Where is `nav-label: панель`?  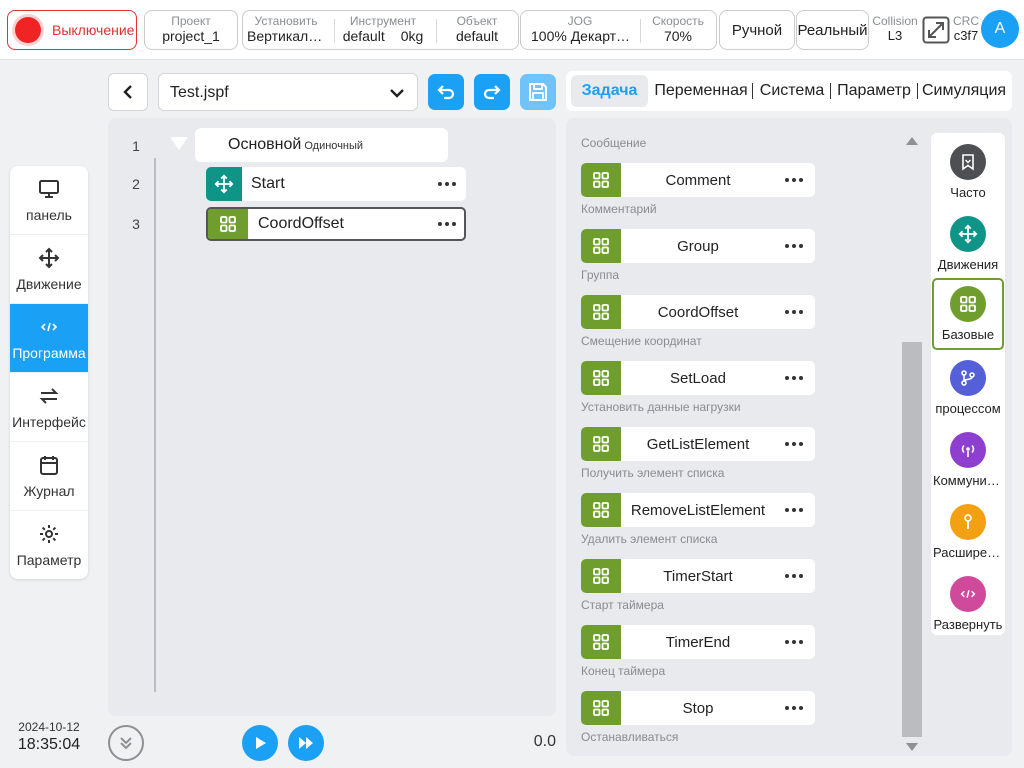 nav-label: панель is located at coordinates (49, 215).